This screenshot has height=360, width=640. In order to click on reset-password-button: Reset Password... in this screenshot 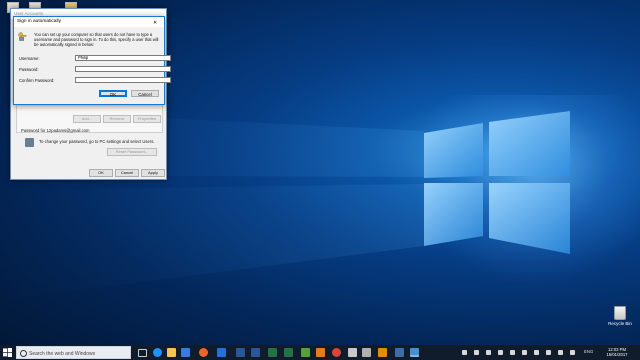, I will do `click(132, 152)`.